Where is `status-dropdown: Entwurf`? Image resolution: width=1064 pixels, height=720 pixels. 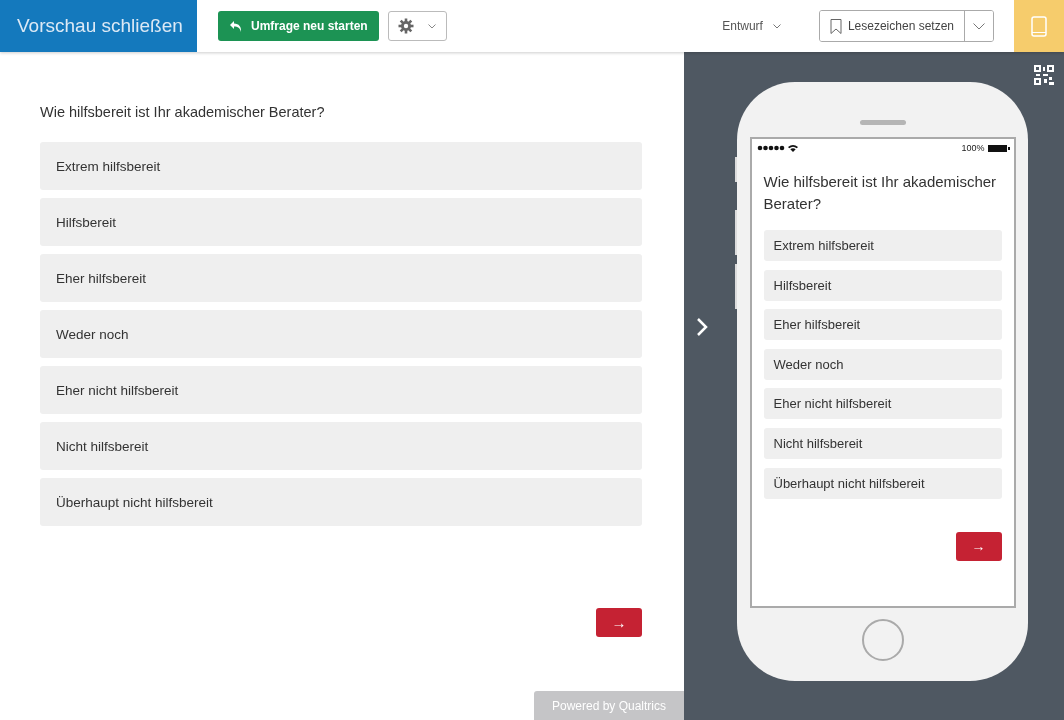
status-dropdown: Entwurf is located at coordinates (751, 26).